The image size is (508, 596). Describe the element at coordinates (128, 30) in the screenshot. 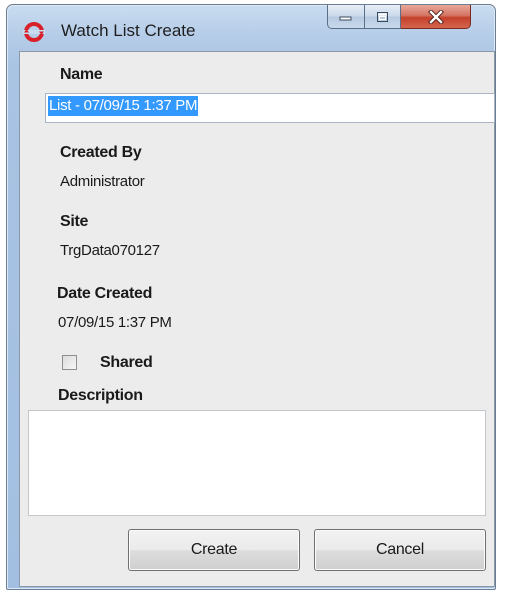

I see `window-title: Watch List Create` at that location.